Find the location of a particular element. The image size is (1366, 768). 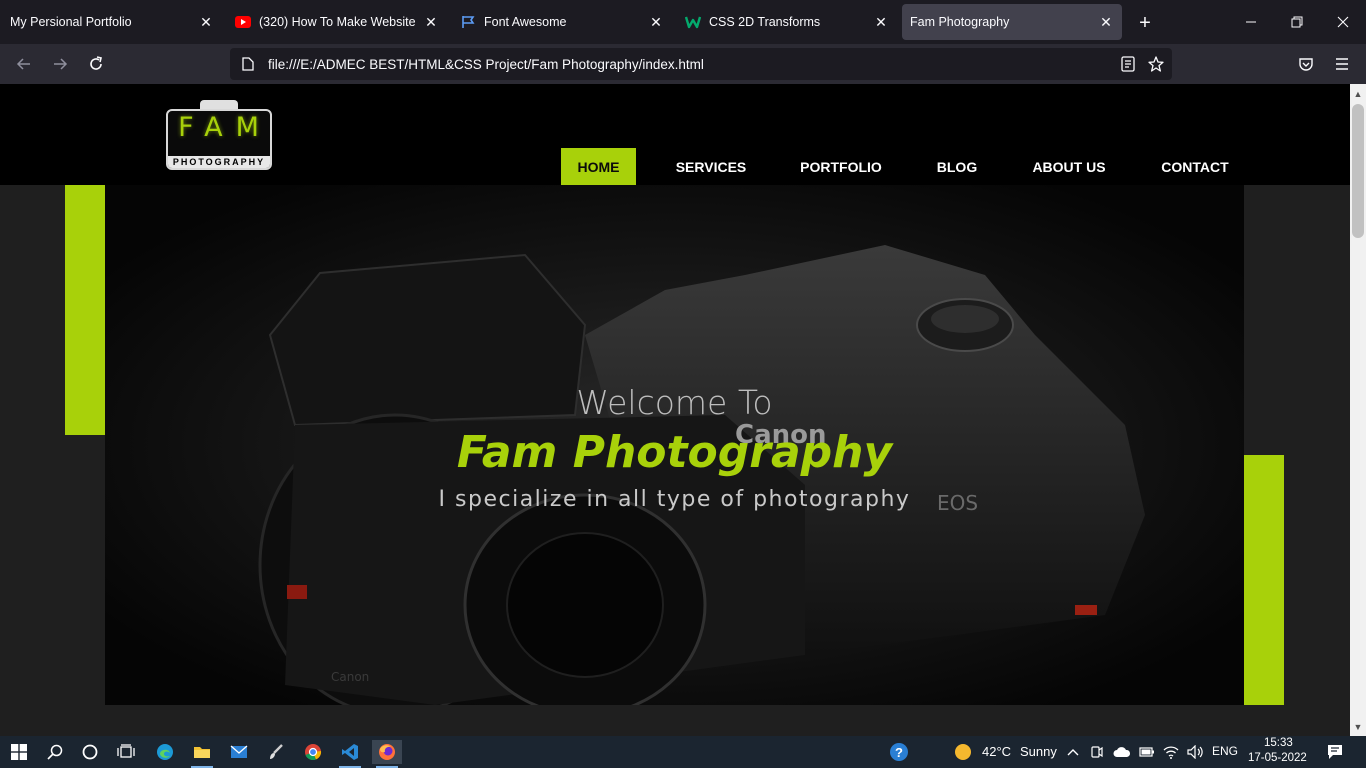

volume-icon is located at coordinates (1195, 752).